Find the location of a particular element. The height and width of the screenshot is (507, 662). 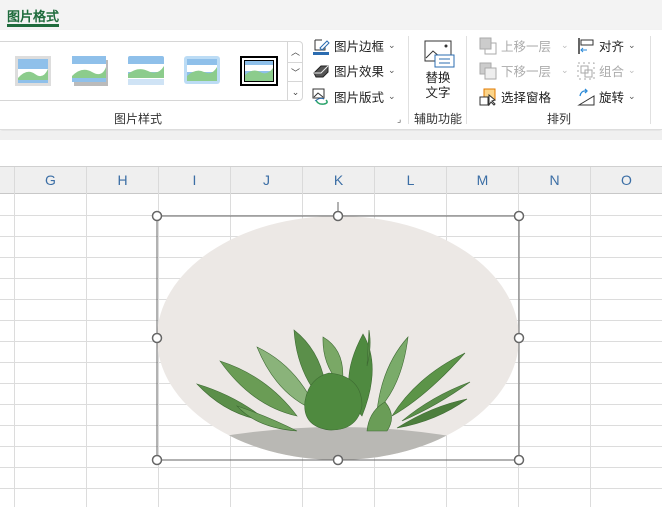

alt-text-button: 替换 文字 is located at coordinates (438, 69).